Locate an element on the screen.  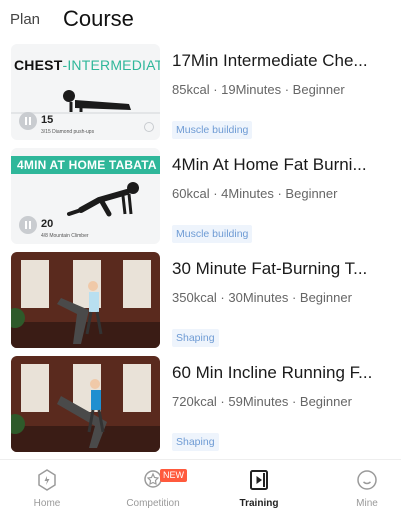
nav-label: Mine is located at coordinates (367, 503).